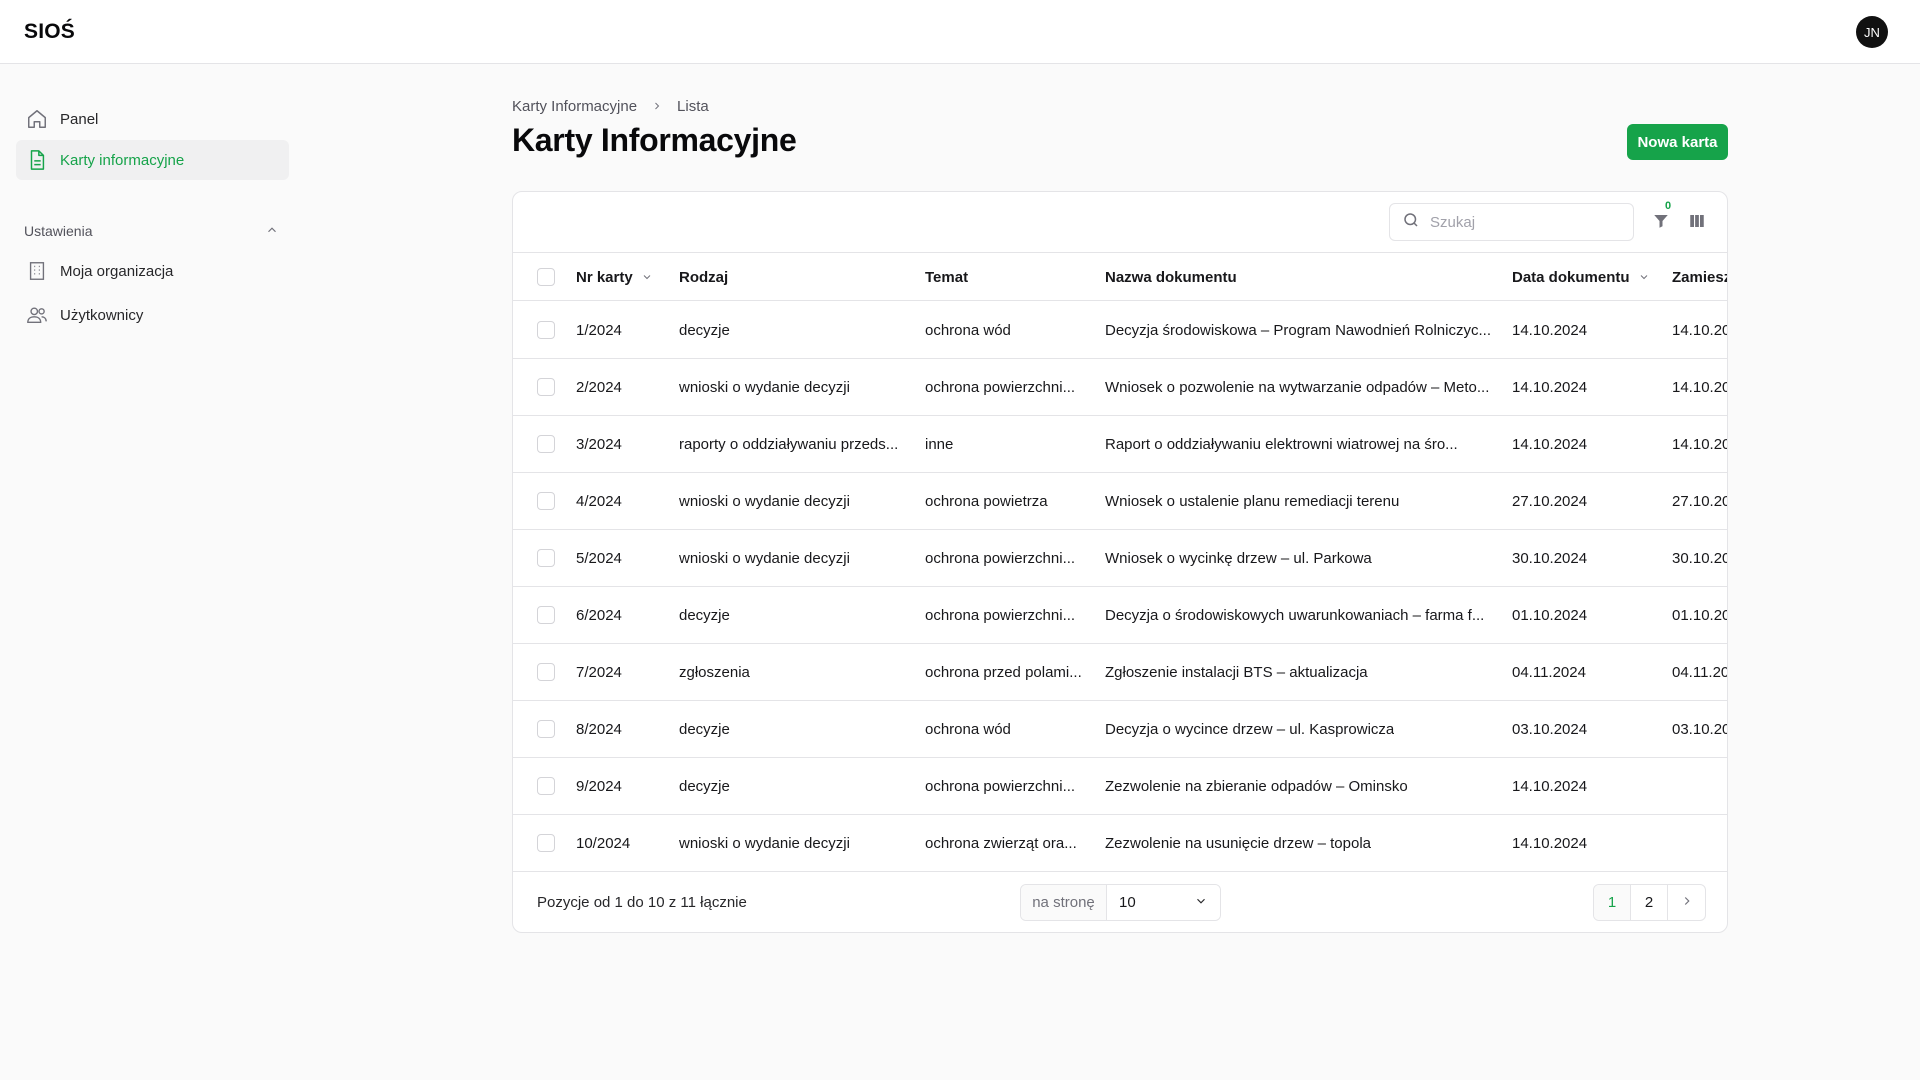 This screenshot has height=1080, width=1920. Describe the element at coordinates (1238, 558) in the screenshot. I see `cell-nazwa-text: Wniosek o wycinkę drzew – ul. Parkowa` at that location.